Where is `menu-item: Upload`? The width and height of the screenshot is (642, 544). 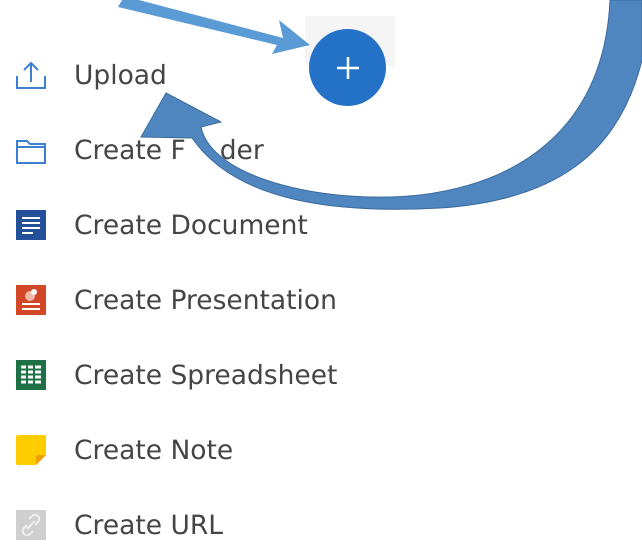
menu-item: Upload is located at coordinates (120, 75).